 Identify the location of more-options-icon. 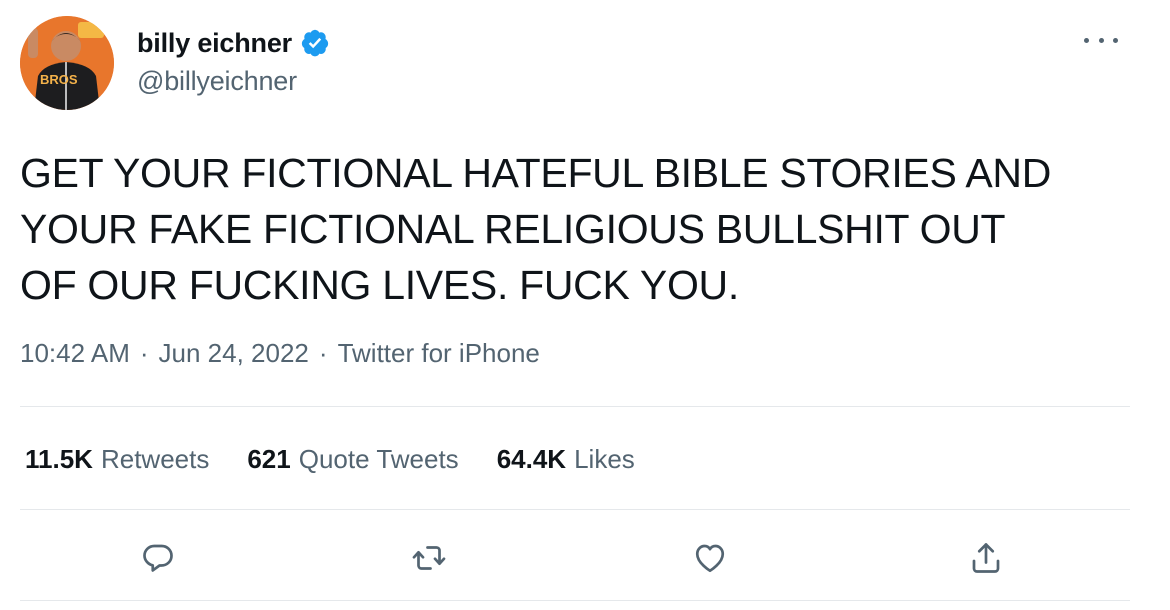
(1101, 40).